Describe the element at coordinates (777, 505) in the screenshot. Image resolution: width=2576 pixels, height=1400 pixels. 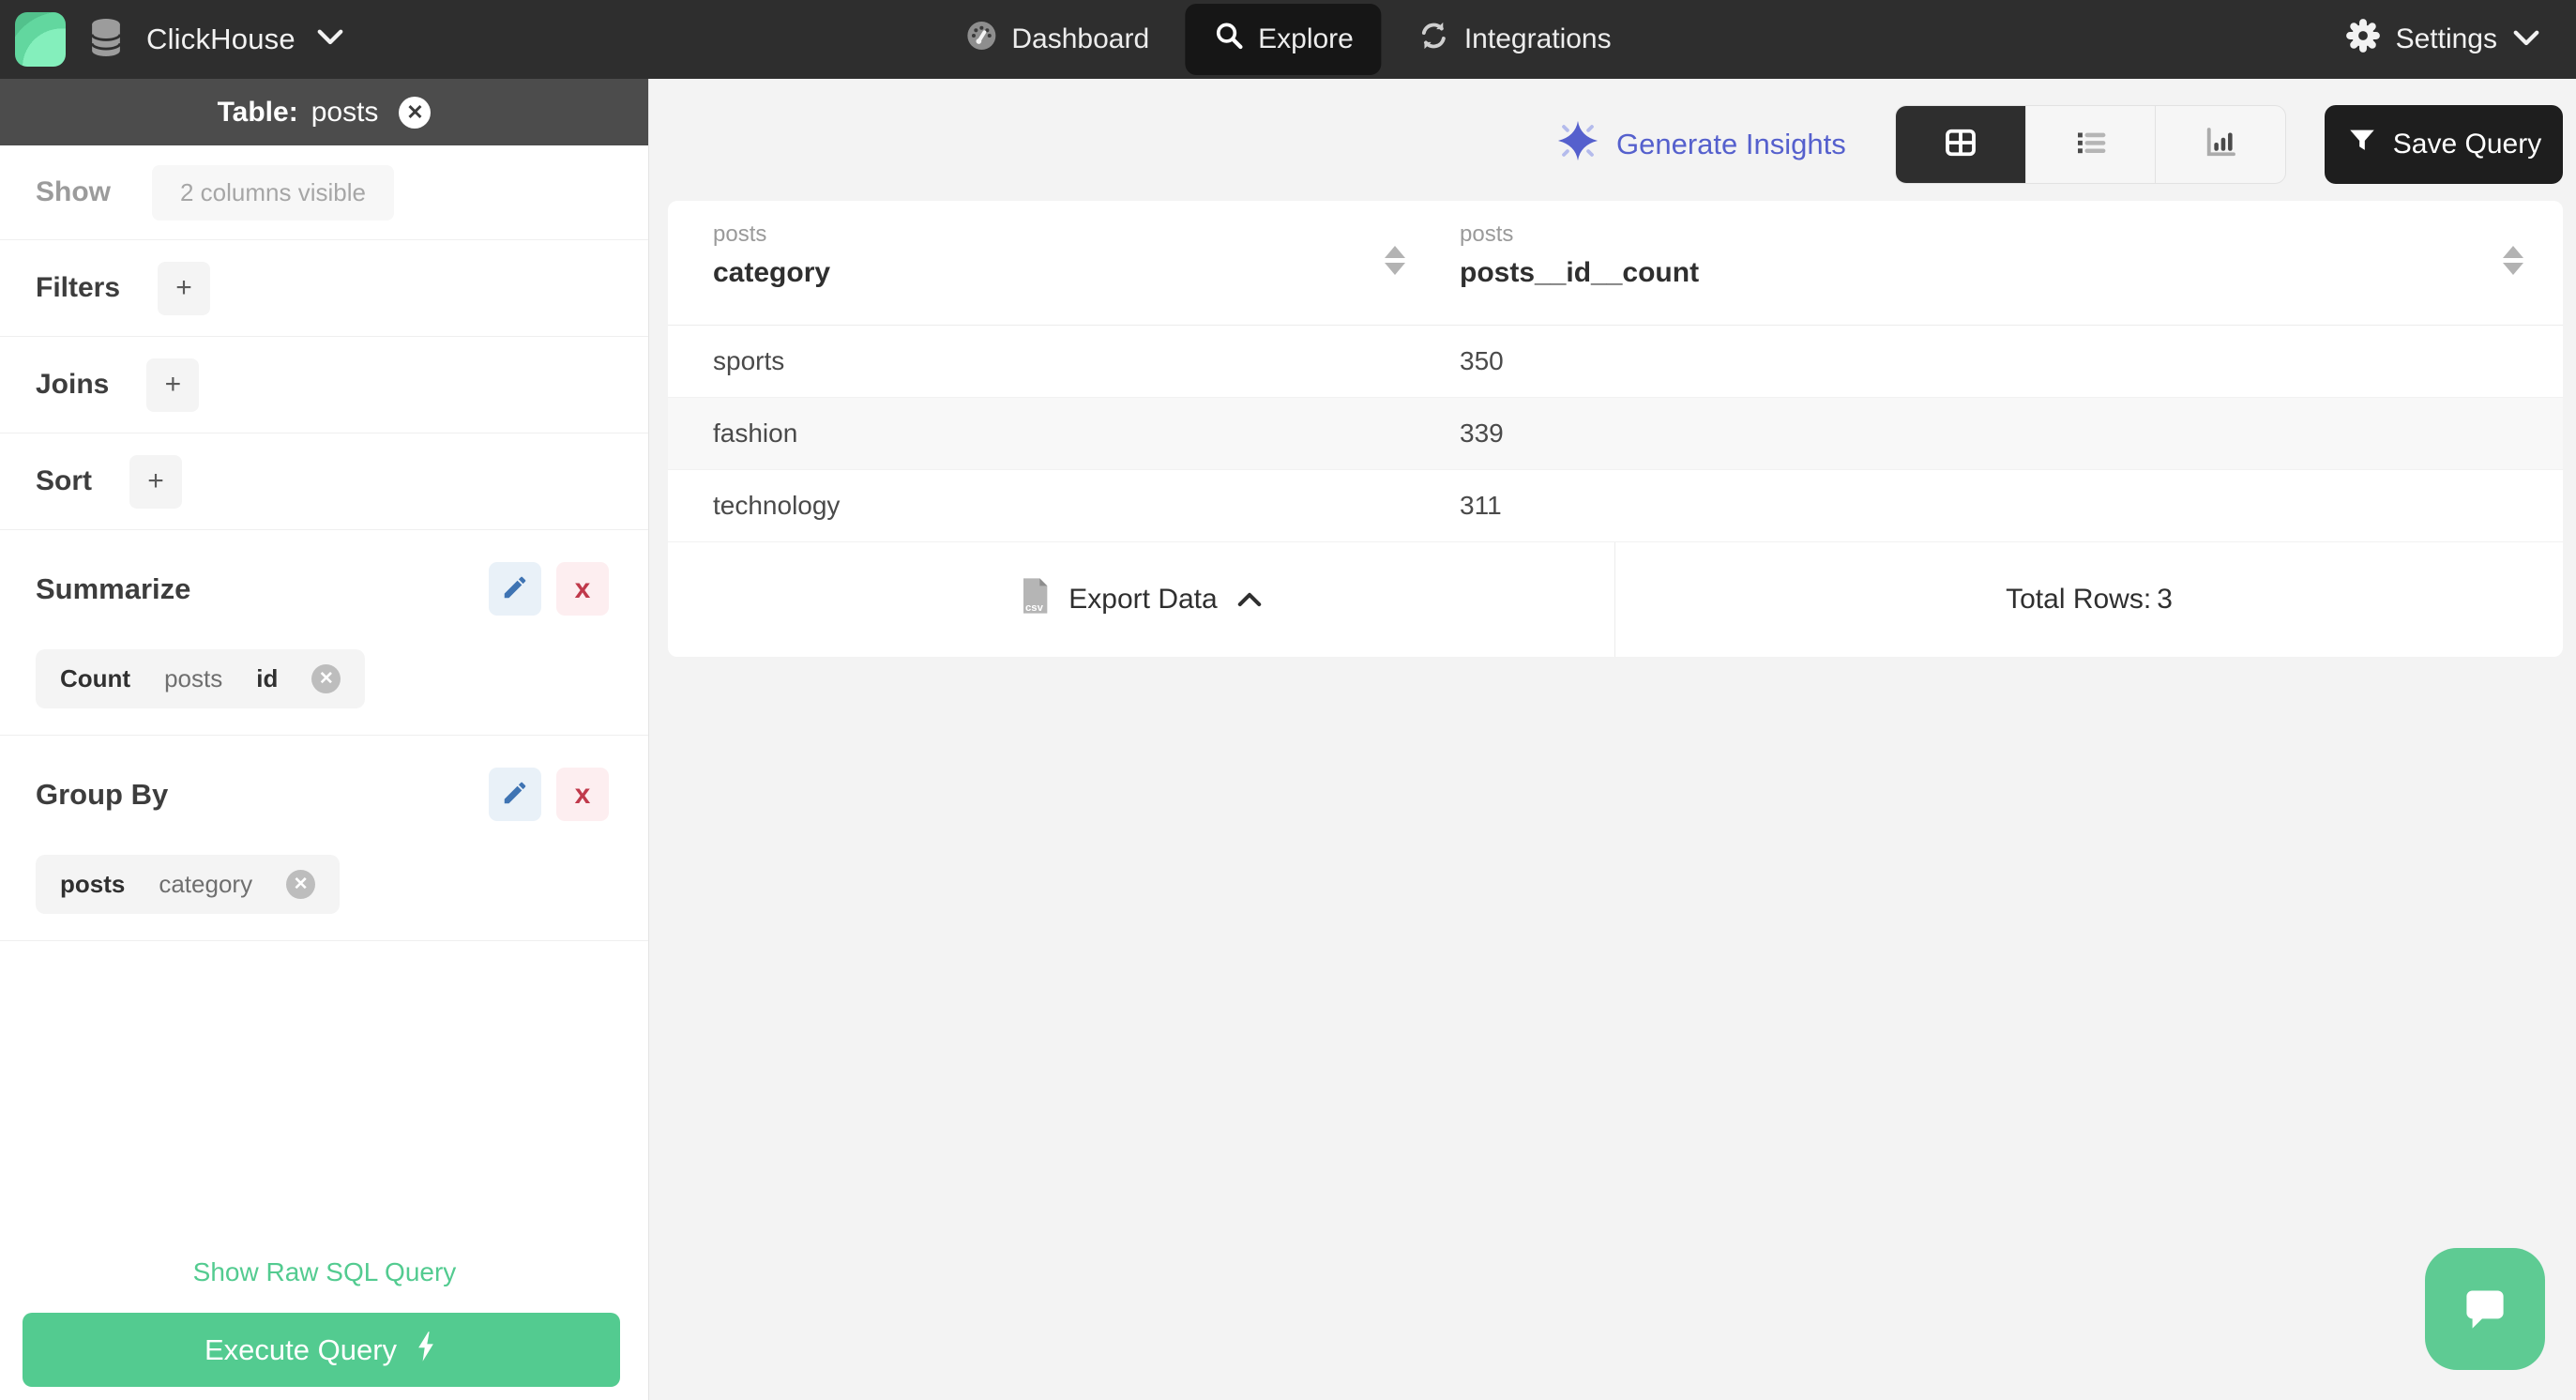
I see `cell-category: technology` at that location.